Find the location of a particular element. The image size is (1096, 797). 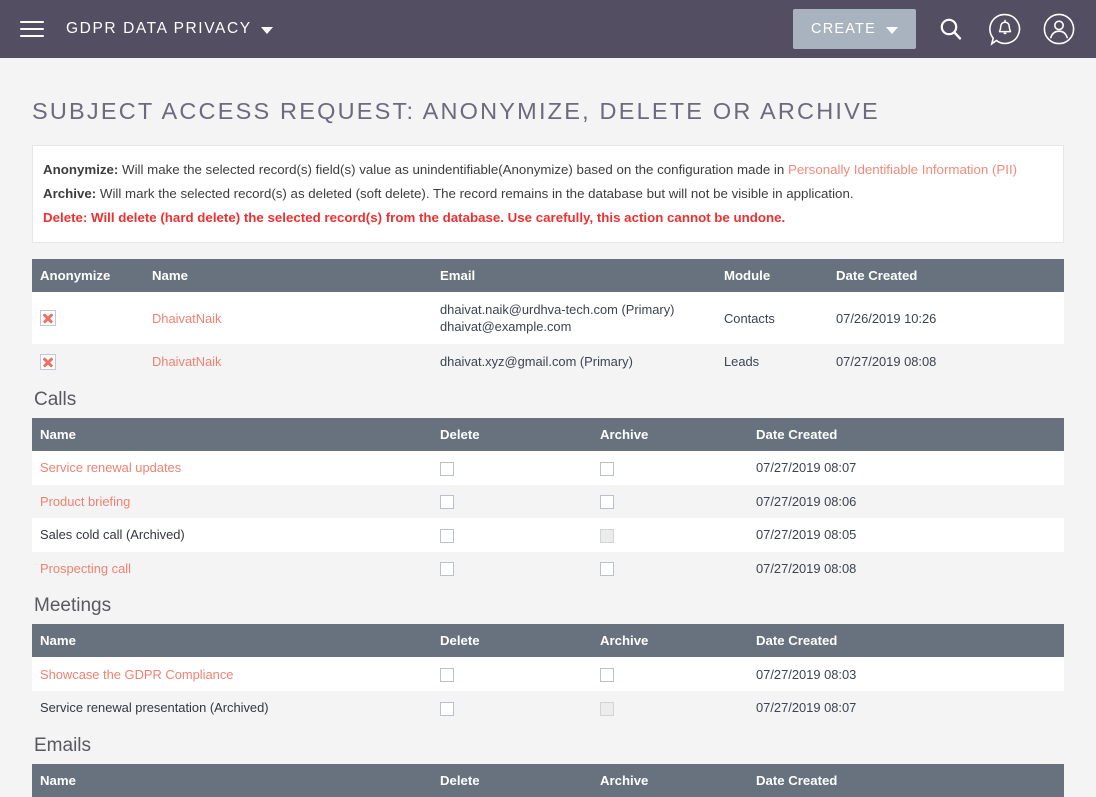

date-created-cell: 07/27/2019 08:07 is located at coordinates (906, 707).